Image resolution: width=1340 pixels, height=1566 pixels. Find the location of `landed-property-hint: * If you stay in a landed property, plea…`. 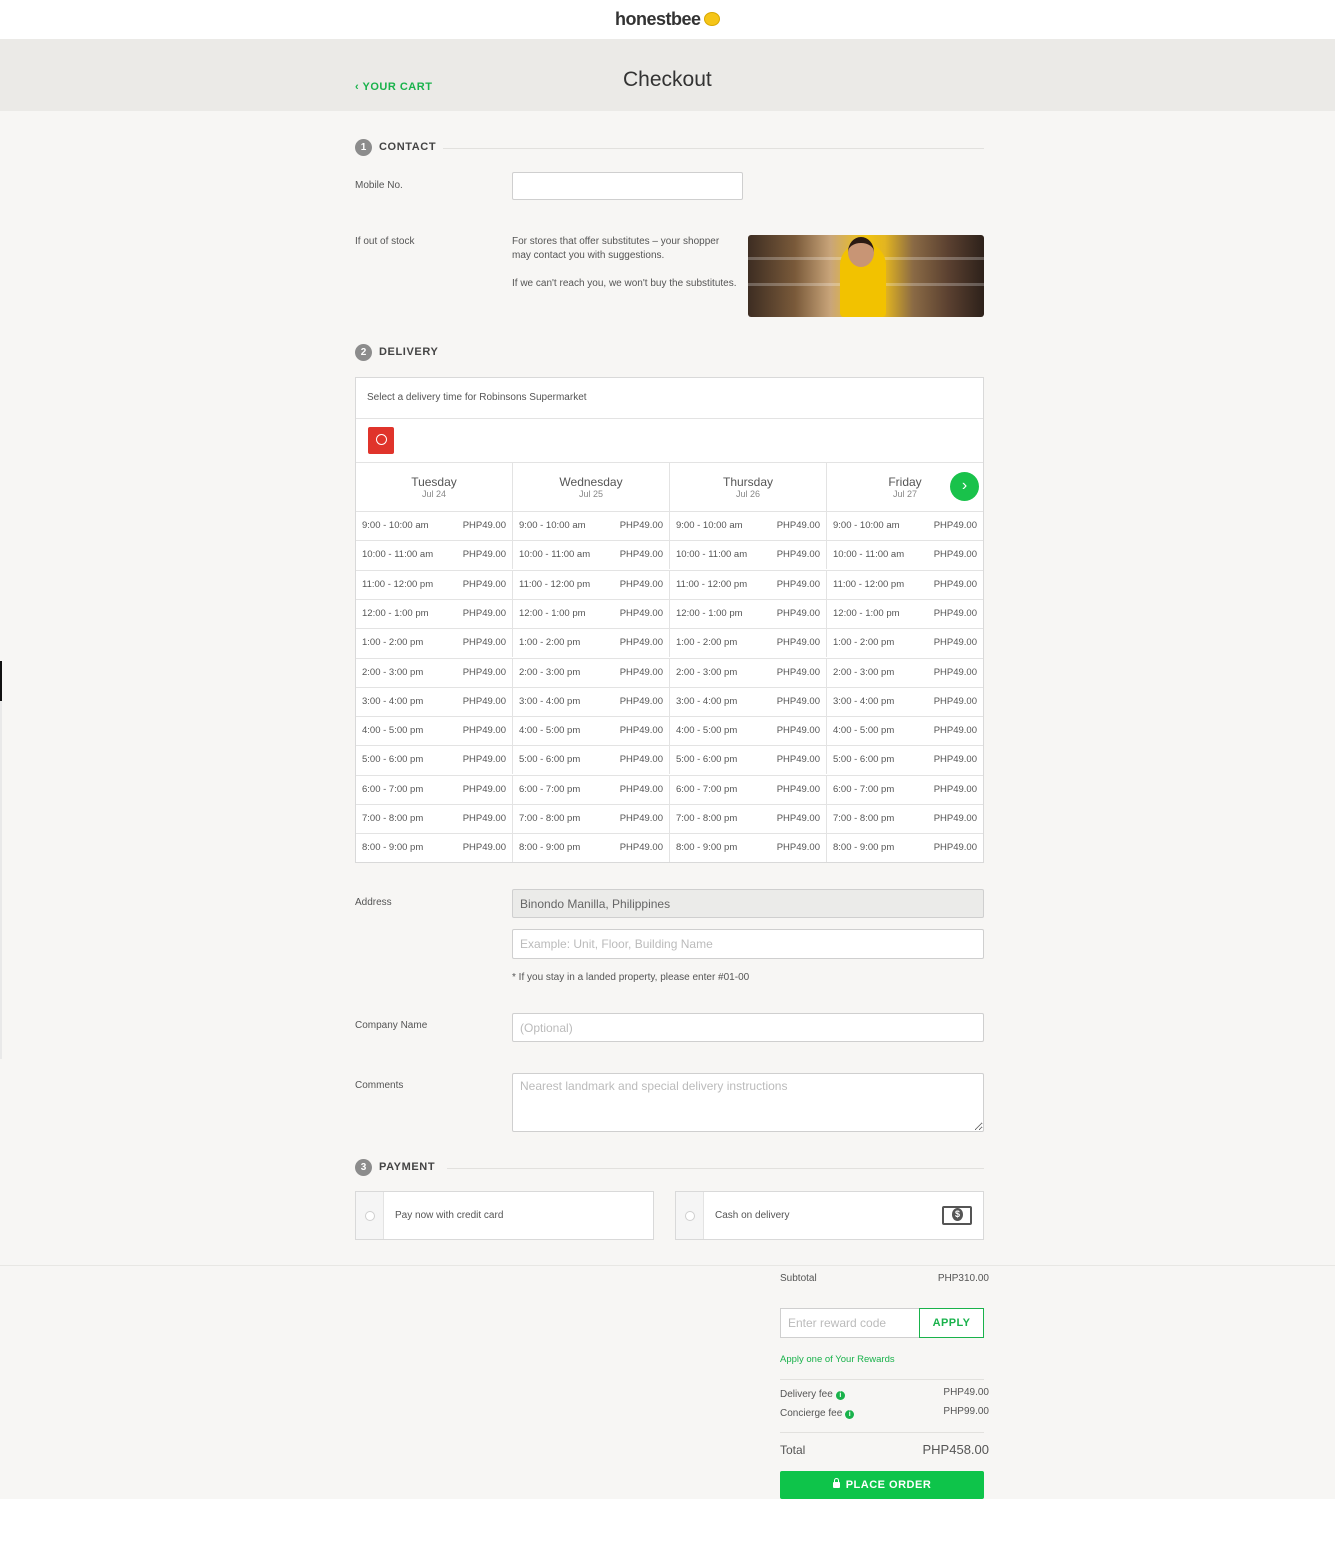

landed-property-hint: * If you stay in a landed property, plea… is located at coordinates (631, 977).